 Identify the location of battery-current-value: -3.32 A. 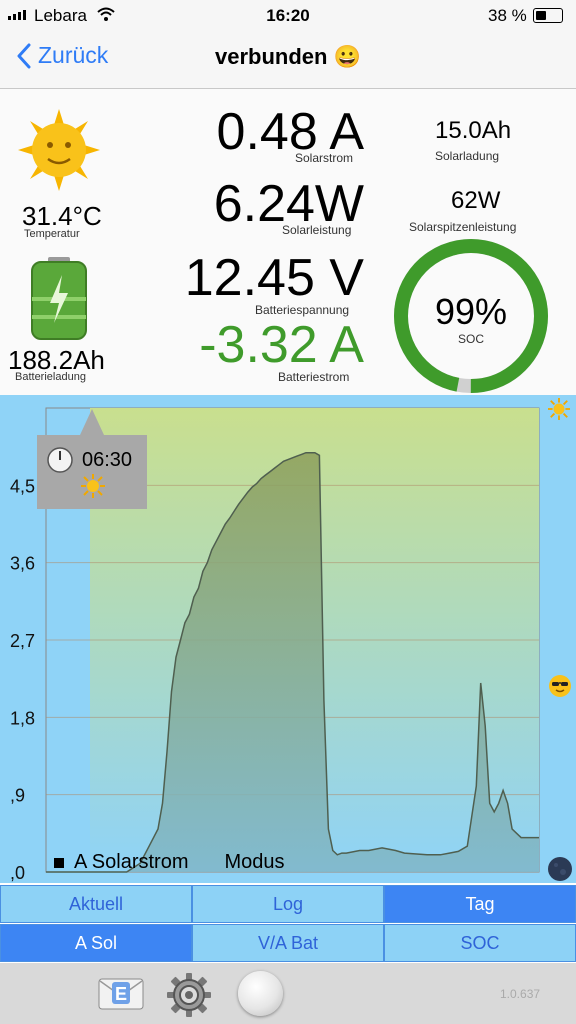
(281, 345).